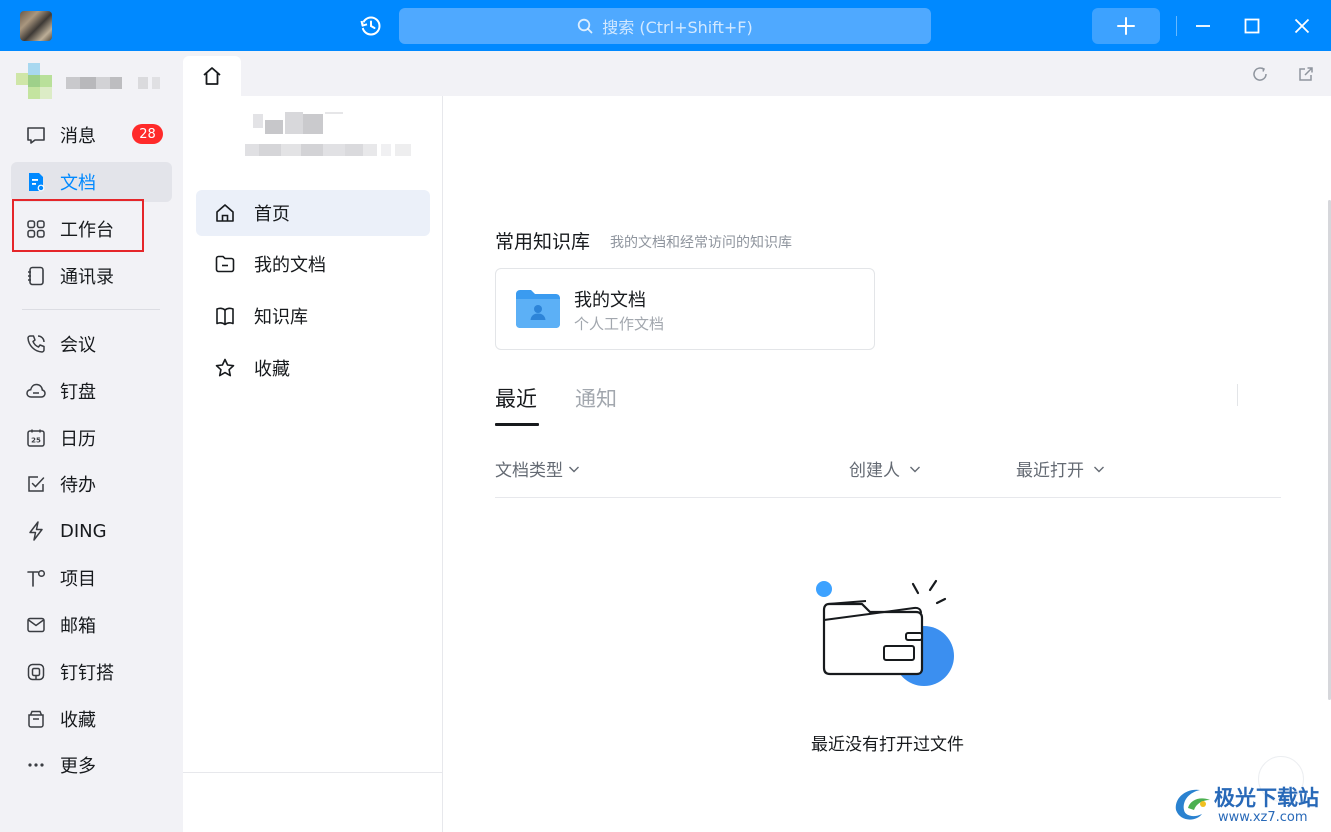 This screenshot has height=832, width=1331. Describe the element at coordinates (78, 485) in the screenshot. I see `nav-label-todo: 待办` at that location.